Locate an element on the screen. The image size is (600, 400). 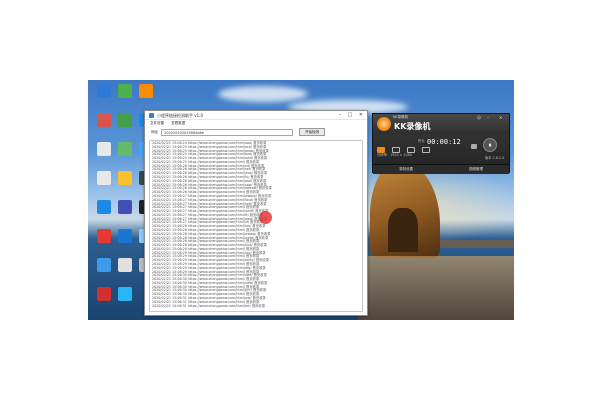
resolution-text: 分辨率：1920 × 1080 is located at coordinates (394, 155).